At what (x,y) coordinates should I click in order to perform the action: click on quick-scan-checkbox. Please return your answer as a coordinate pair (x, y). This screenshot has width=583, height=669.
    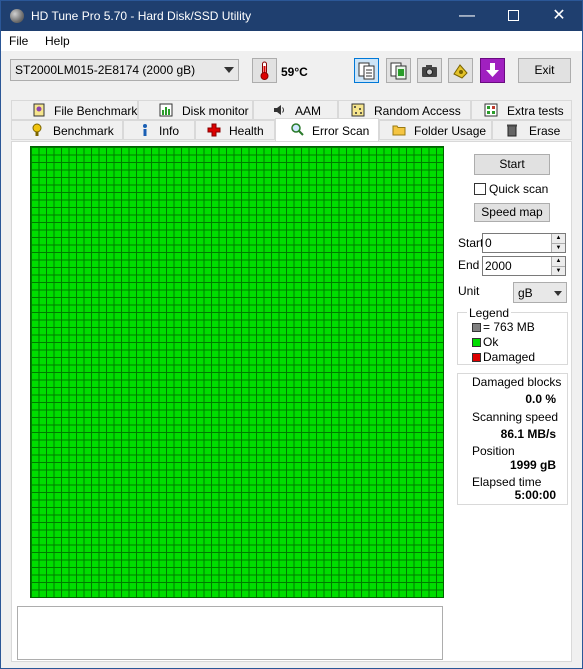
    Looking at the image, I should click on (480, 189).